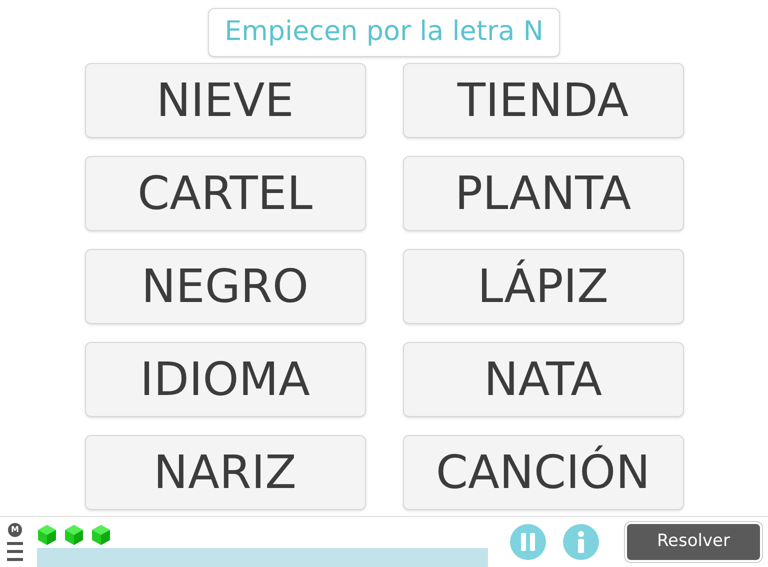  What do you see at coordinates (225, 379) in the screenshot?
I see `word-card: IDIOMA` at bounding box center [225, 379].